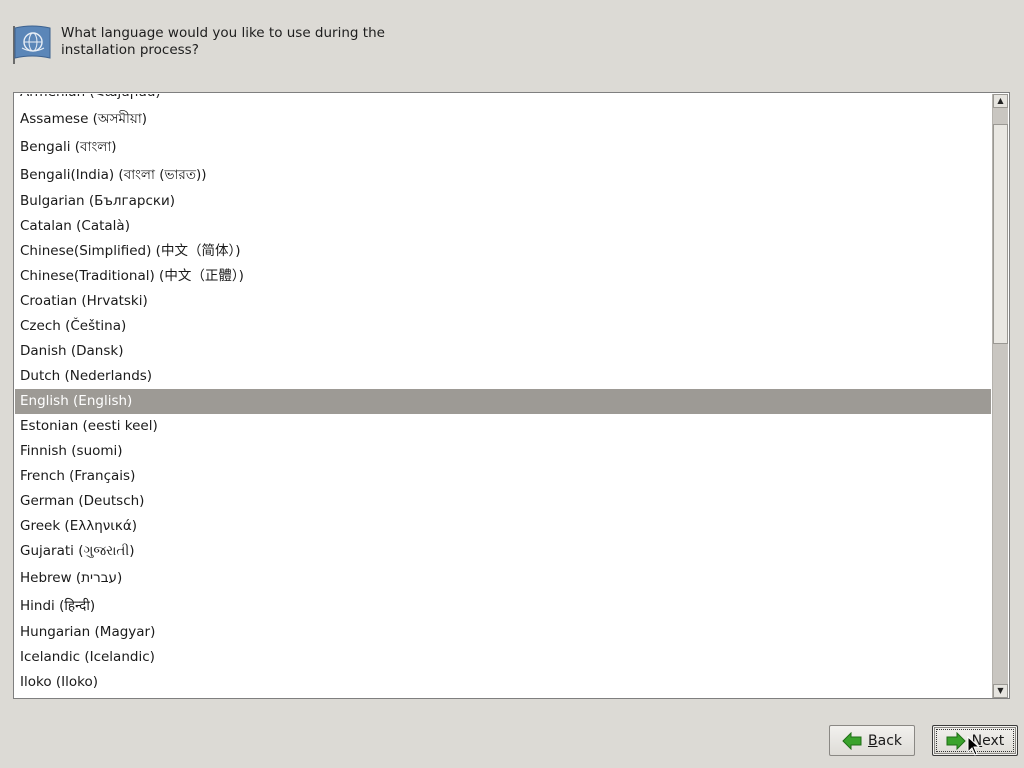 This screenshot has height=768, width=1024. I want to click on language-item: Armenian (Հայերեն), so click(503, 99).